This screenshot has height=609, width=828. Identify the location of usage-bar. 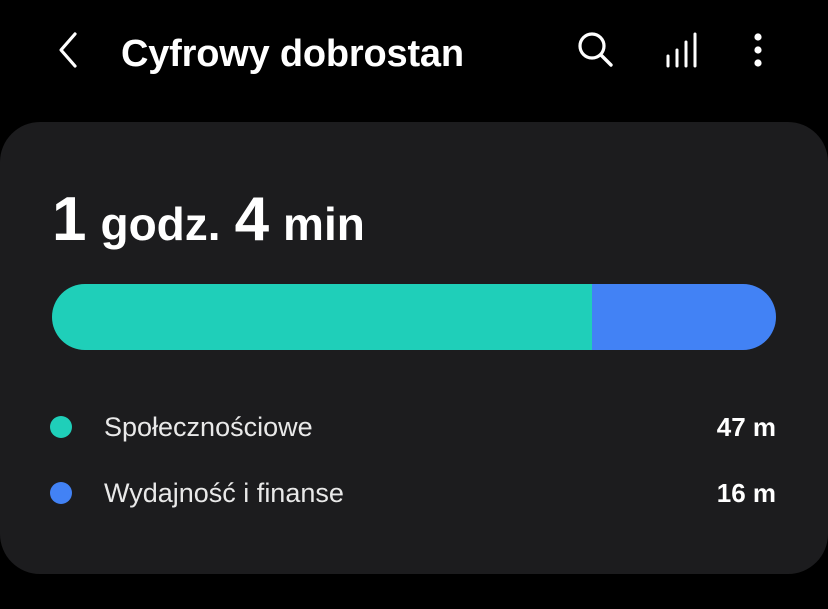
(414, 317).